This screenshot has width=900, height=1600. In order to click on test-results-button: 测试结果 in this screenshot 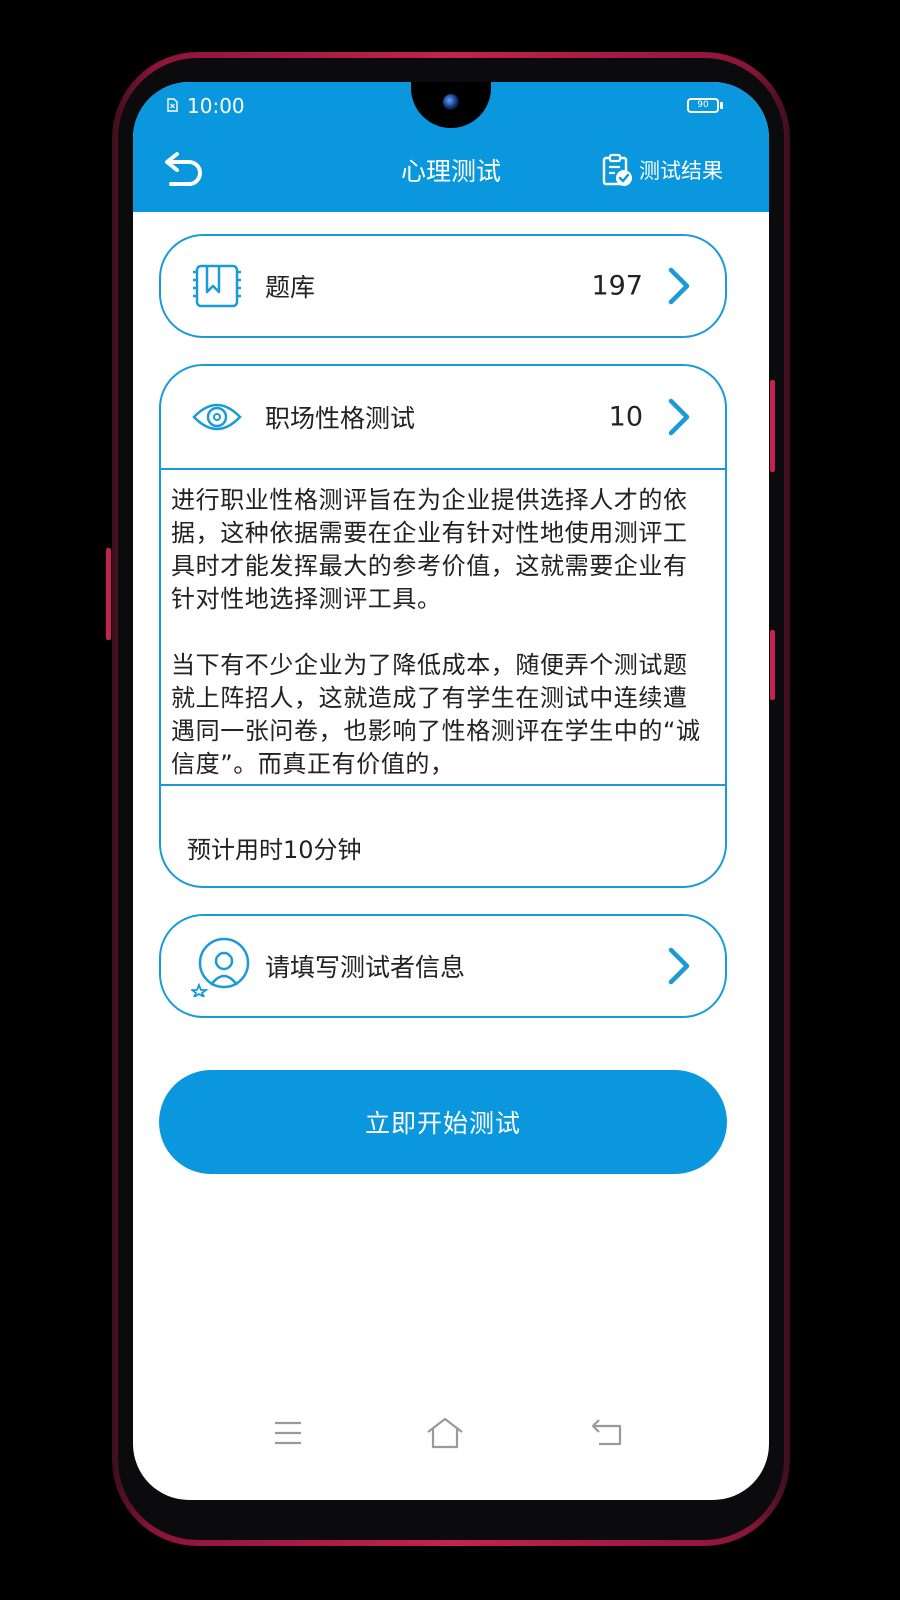, I will do `click(662, 170)`.